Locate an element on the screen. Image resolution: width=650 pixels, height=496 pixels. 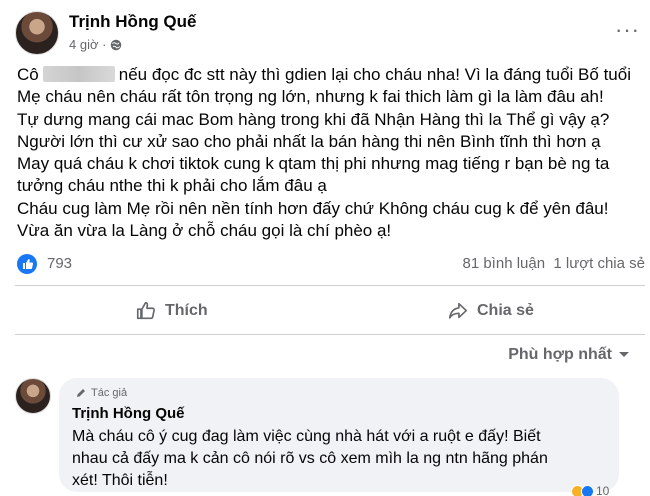
reaction-count: 793 is located at coordinates (59, 263).